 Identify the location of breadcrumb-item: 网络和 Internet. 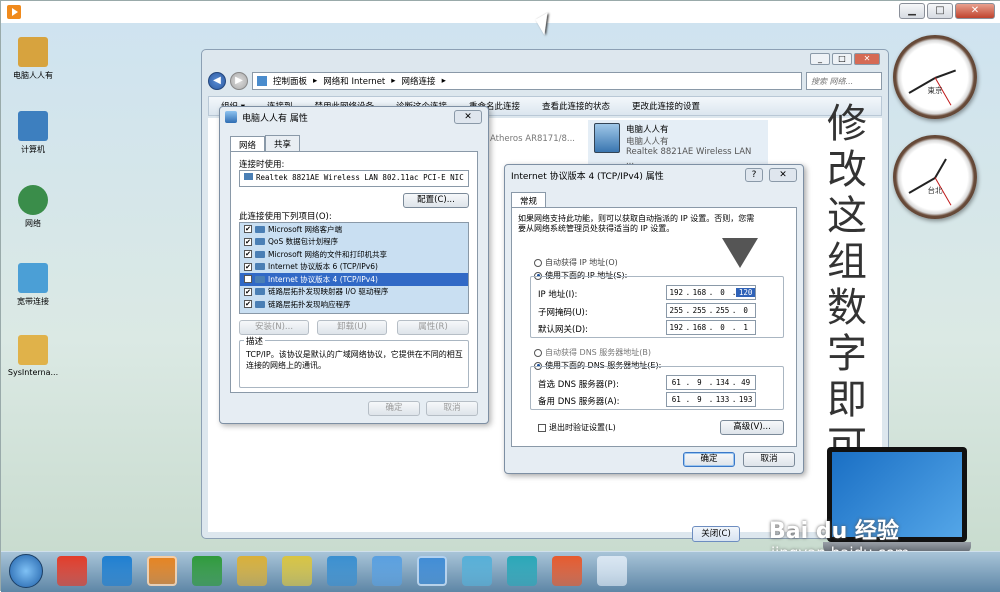
(354, 81).